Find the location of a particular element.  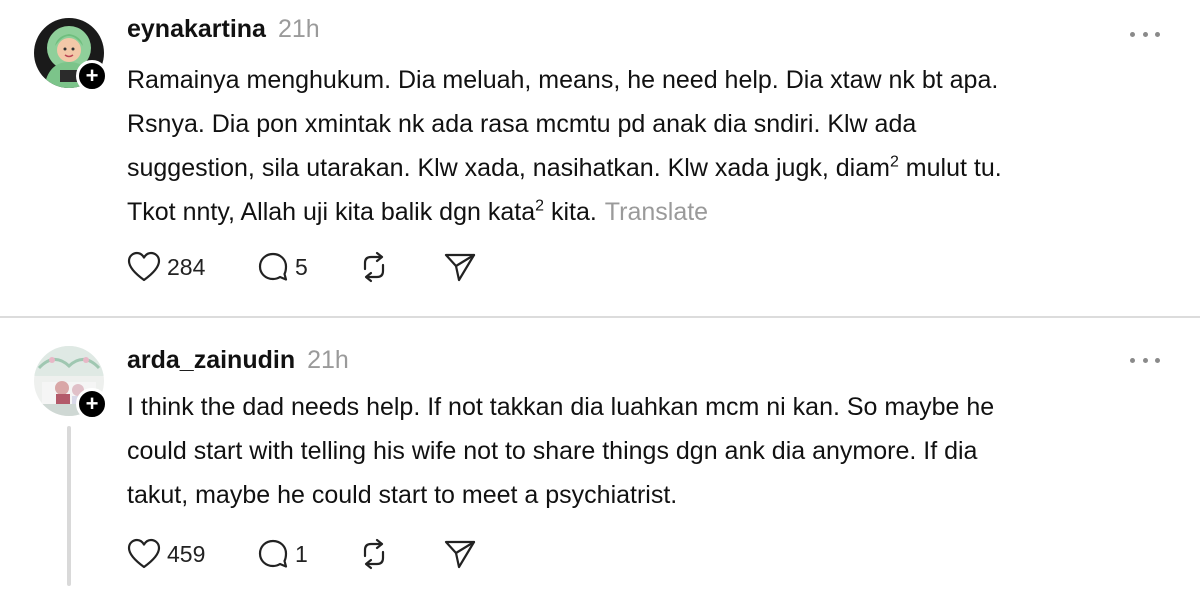

like-button: 459 is located at coordinates (192, 554).